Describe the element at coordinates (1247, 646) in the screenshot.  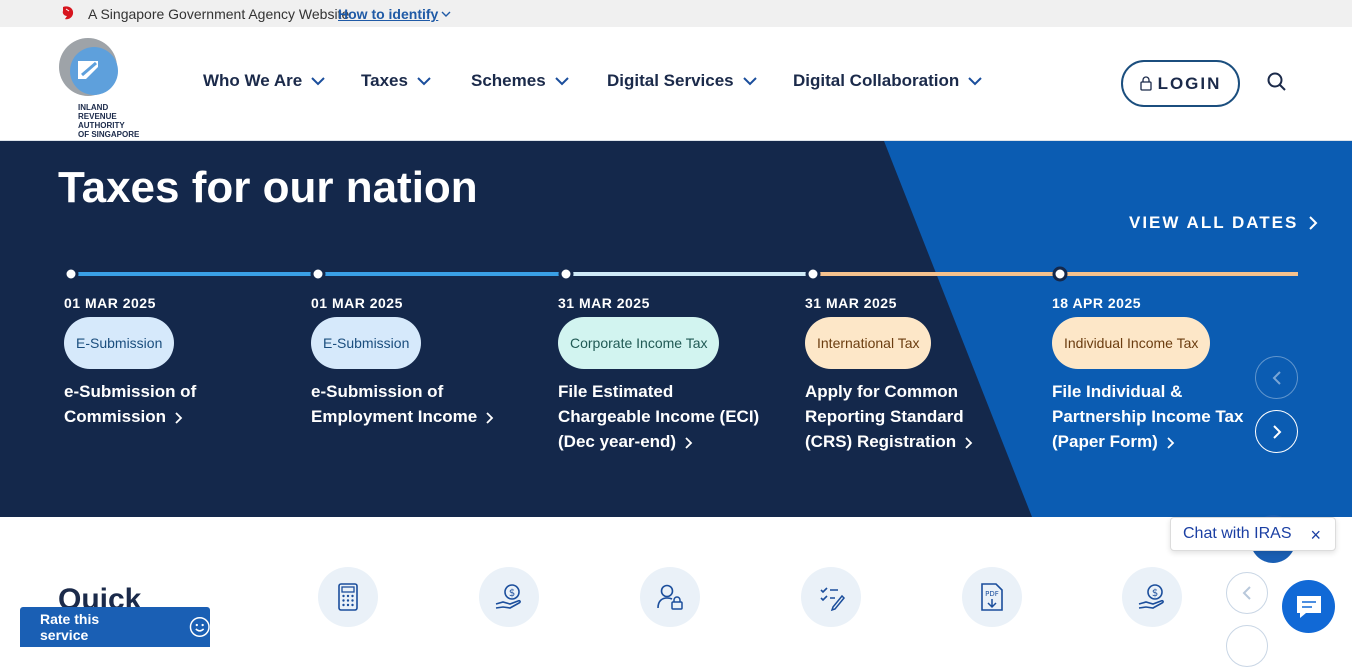
I see `quick-links-next-button` at that location.